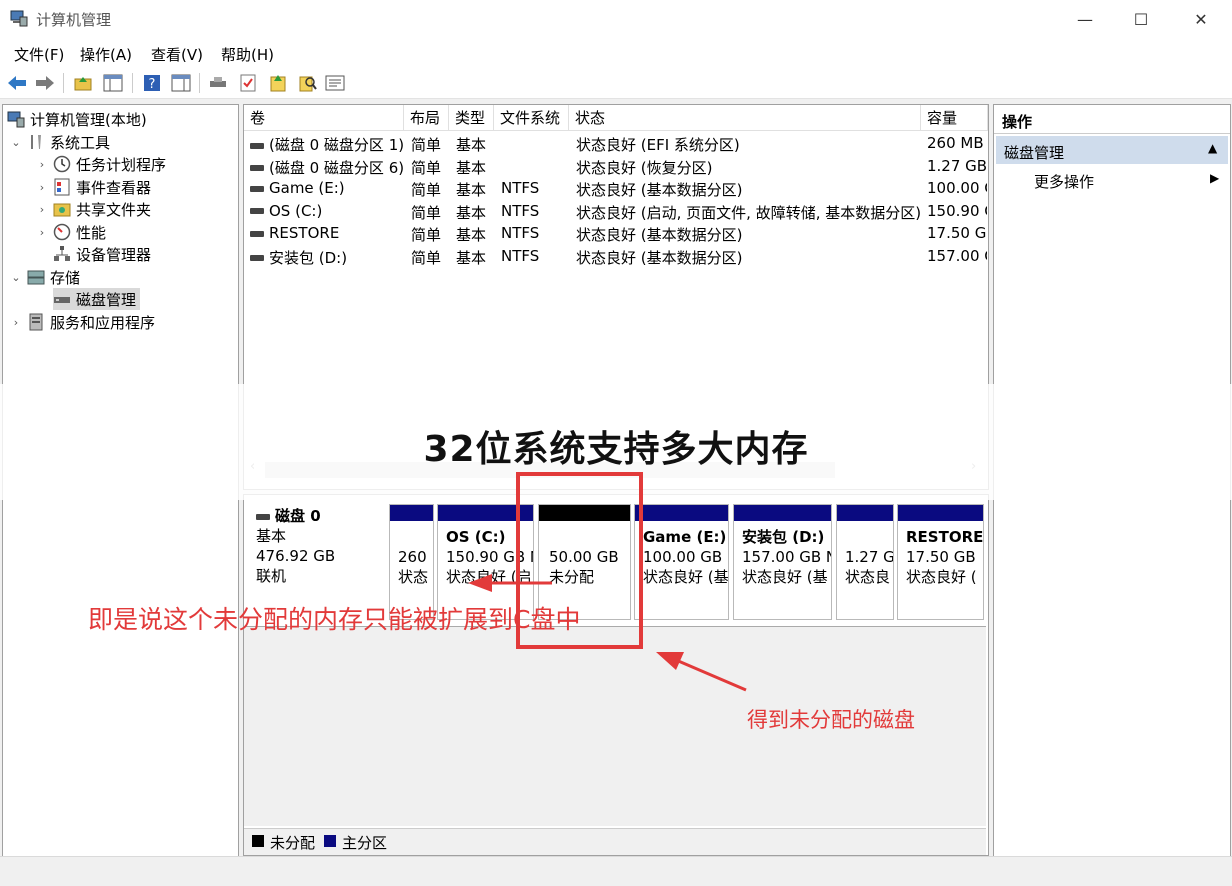 The height and width of the screenshot is (886, 1232). Describe the element at coordinates (711, 675) in the screenshot. I see `arrow-line` at that location.